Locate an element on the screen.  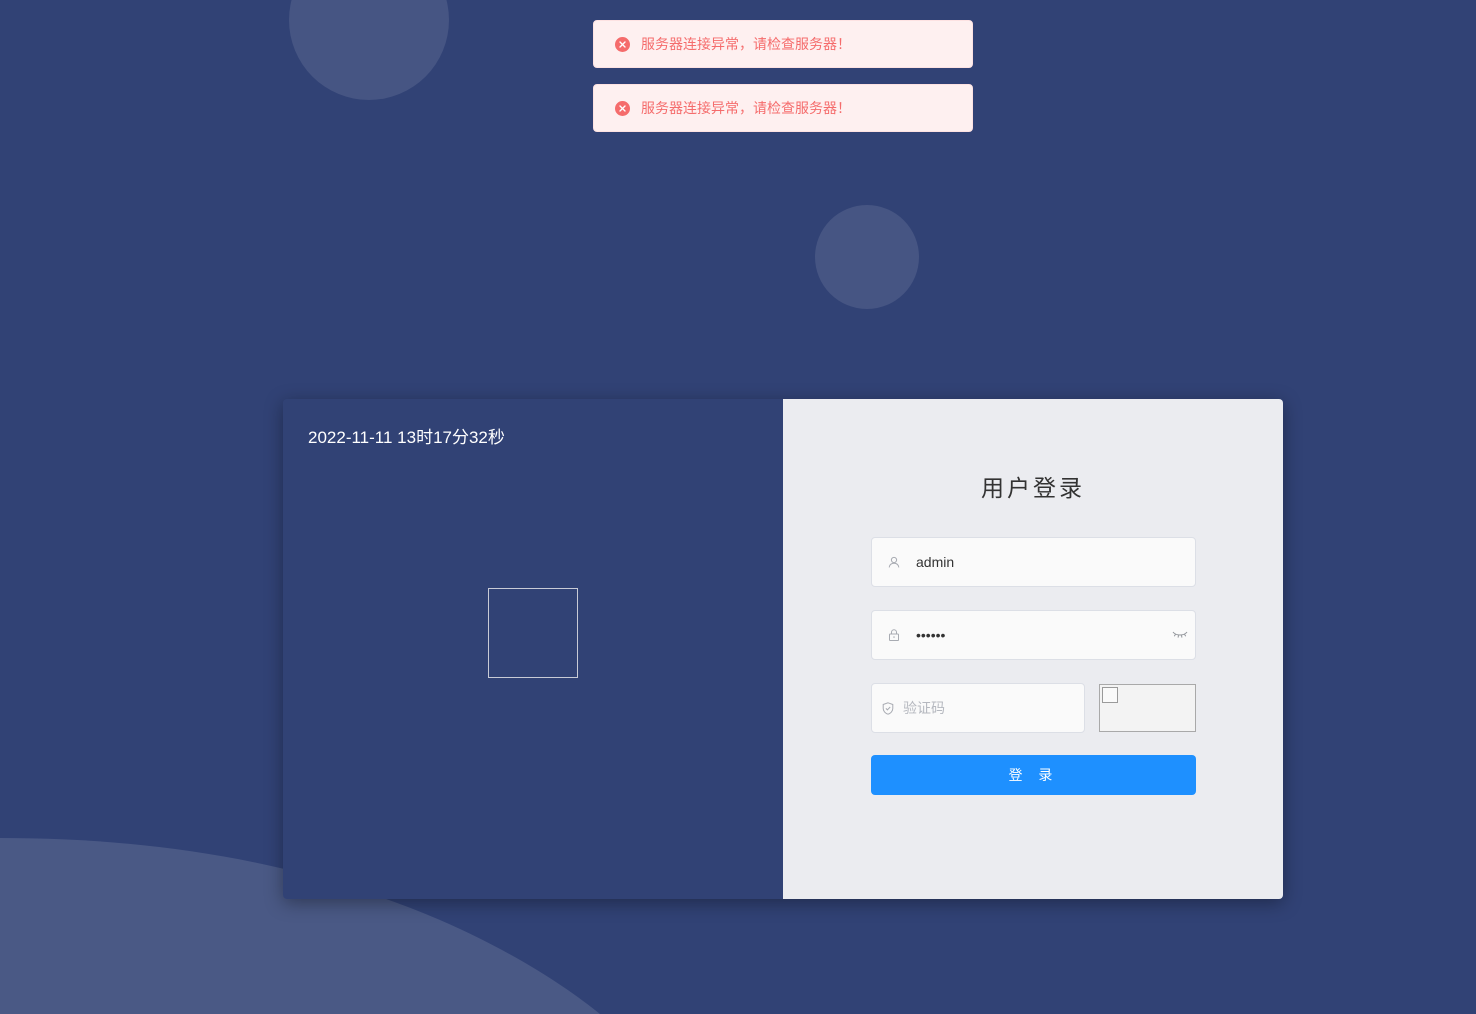
login-button: 登 录 is located at coordinates (1033, 775).